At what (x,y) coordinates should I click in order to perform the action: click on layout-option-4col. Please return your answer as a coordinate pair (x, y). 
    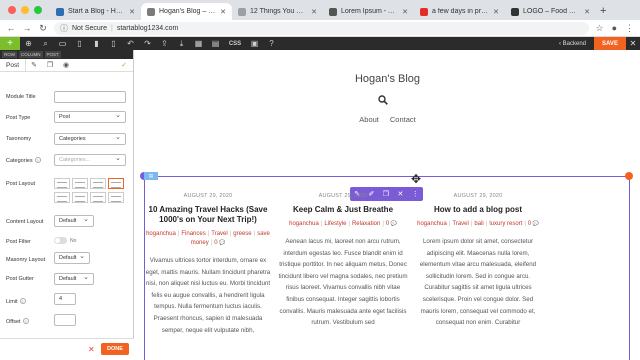
    Looking at the image, I should click on (116, 183).